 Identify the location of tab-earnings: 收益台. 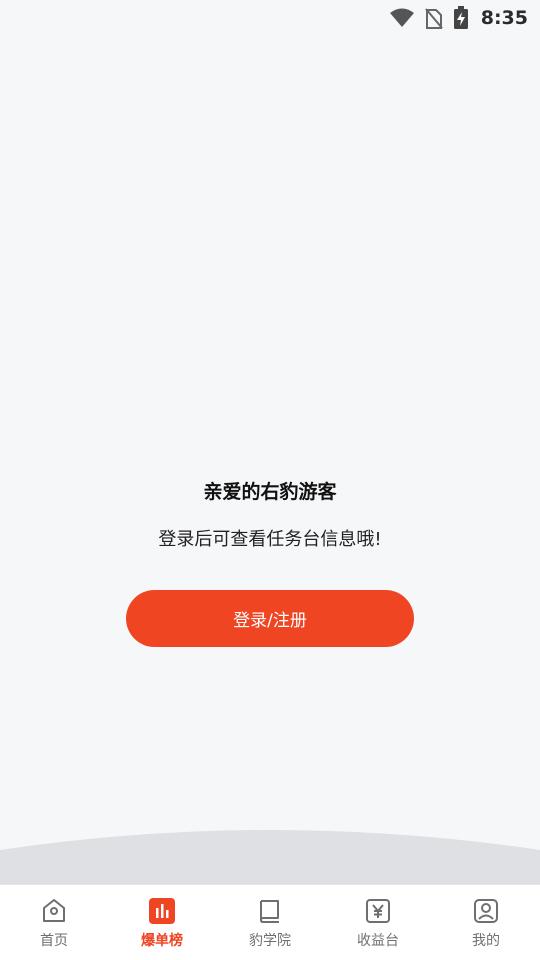
(378, 922).